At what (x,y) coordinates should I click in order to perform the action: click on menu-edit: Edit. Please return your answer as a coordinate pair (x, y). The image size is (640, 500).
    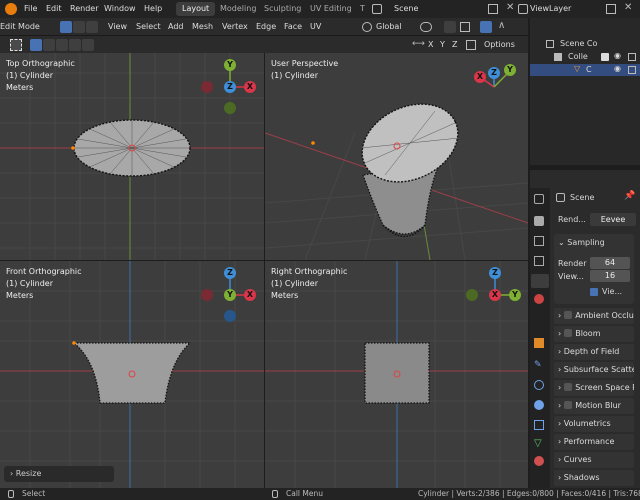
    Looking at the image, I should click on (54, 8).